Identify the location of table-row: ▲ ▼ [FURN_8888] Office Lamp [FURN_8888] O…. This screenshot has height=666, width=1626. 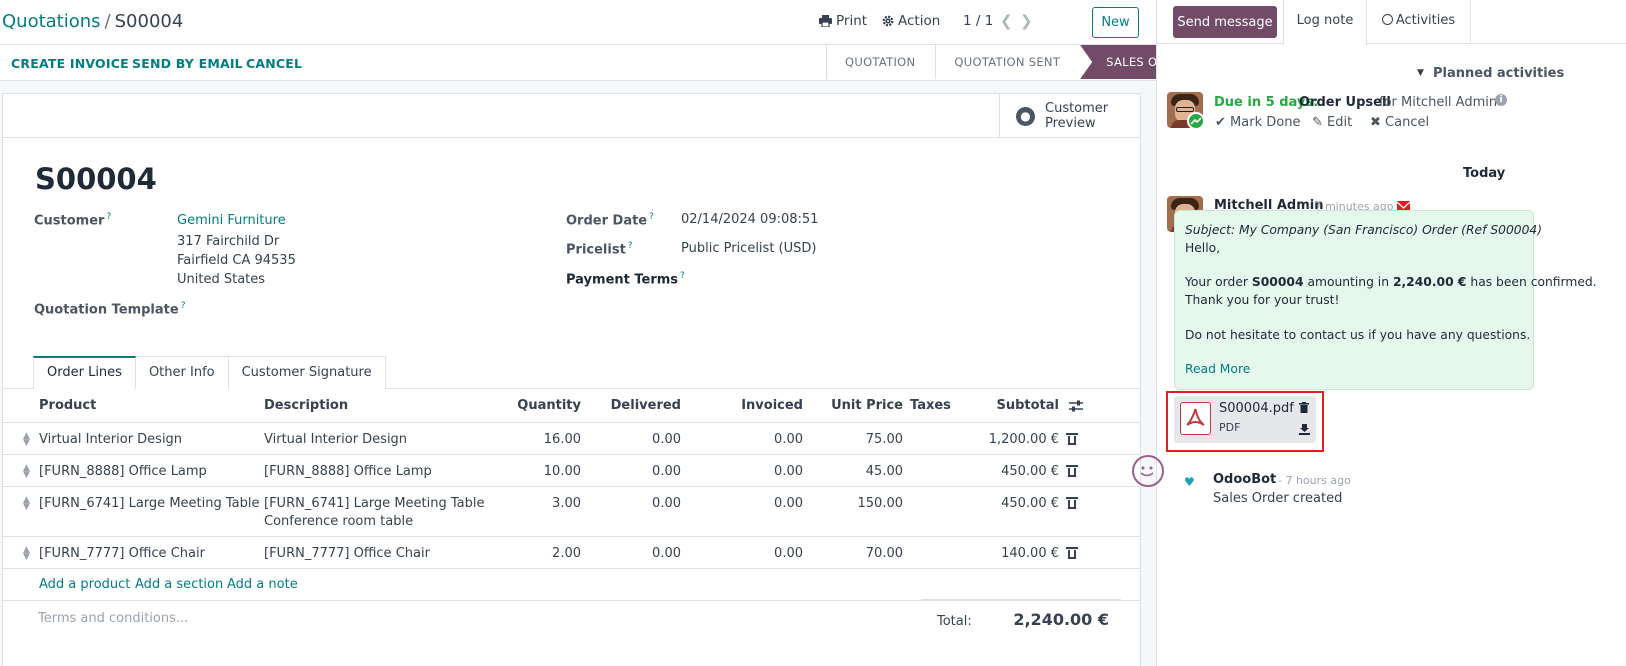
(571, 471).